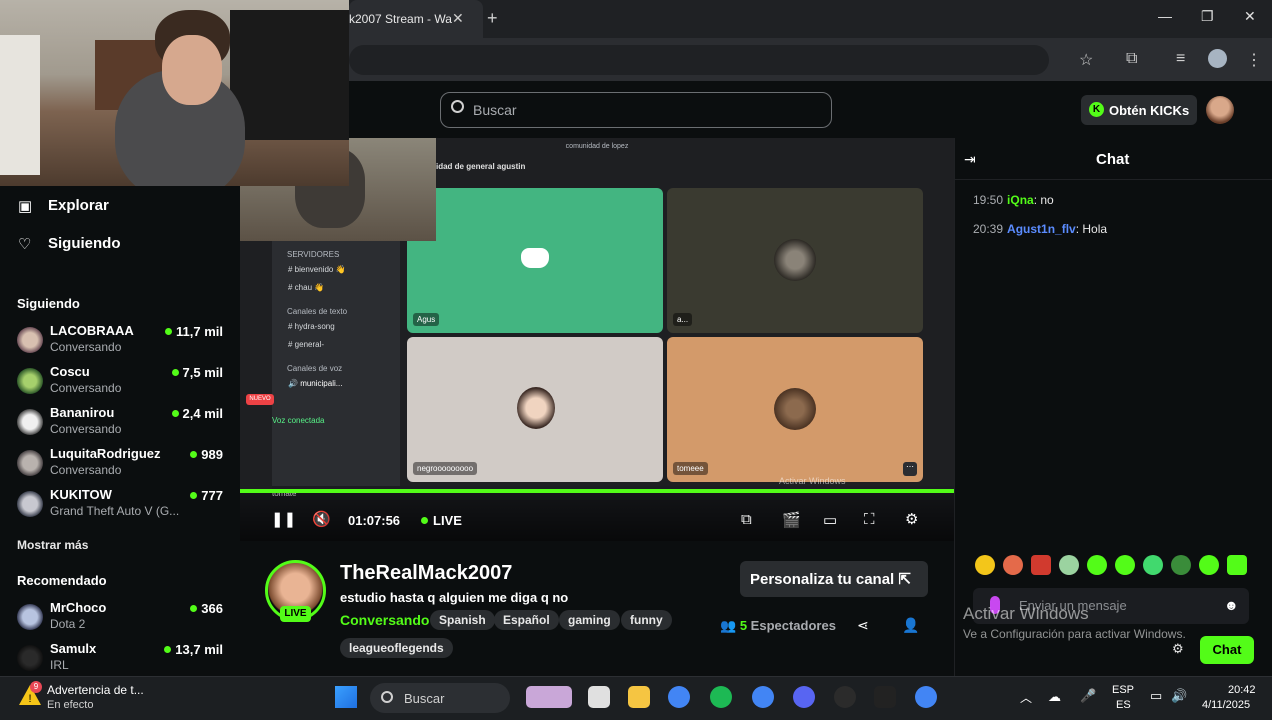 The width and height of the screenshot is (1272, 720). I want to click on collapse-chat-icon: ⇥, so click(970, 159).